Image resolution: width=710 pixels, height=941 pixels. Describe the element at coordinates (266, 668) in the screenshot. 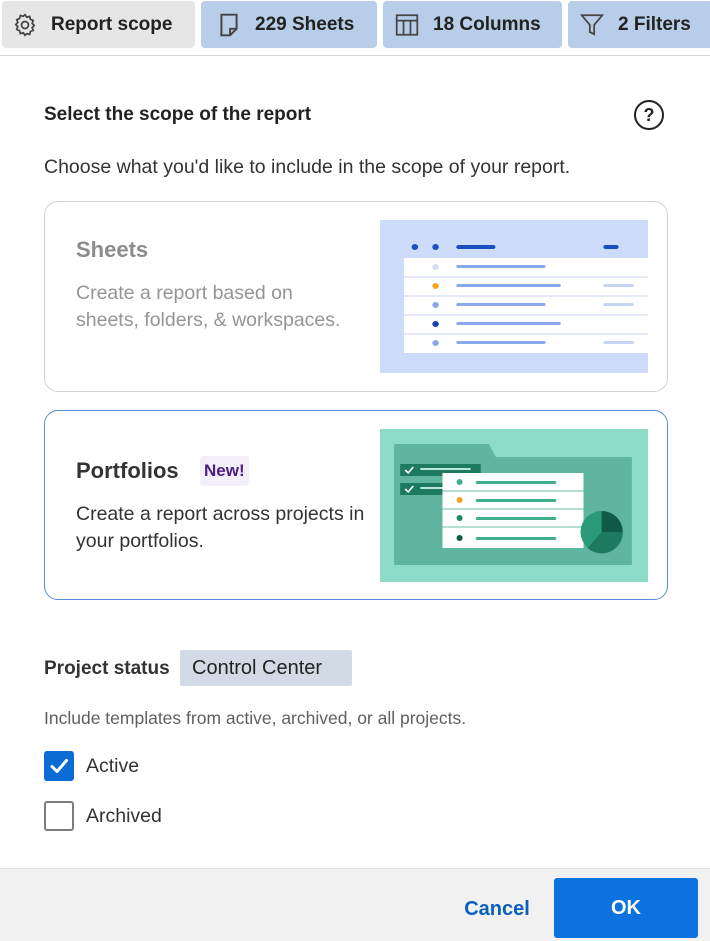

I see `control-center-chip: Control Center` at that location.